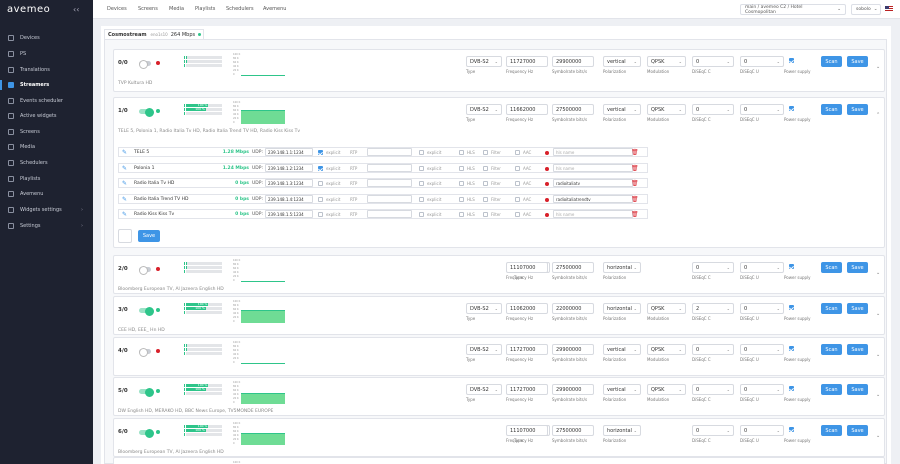 This screenshot has width=900, height=464. I want to click on sidebar-item-playlists: Playlists, so click(46, 179).